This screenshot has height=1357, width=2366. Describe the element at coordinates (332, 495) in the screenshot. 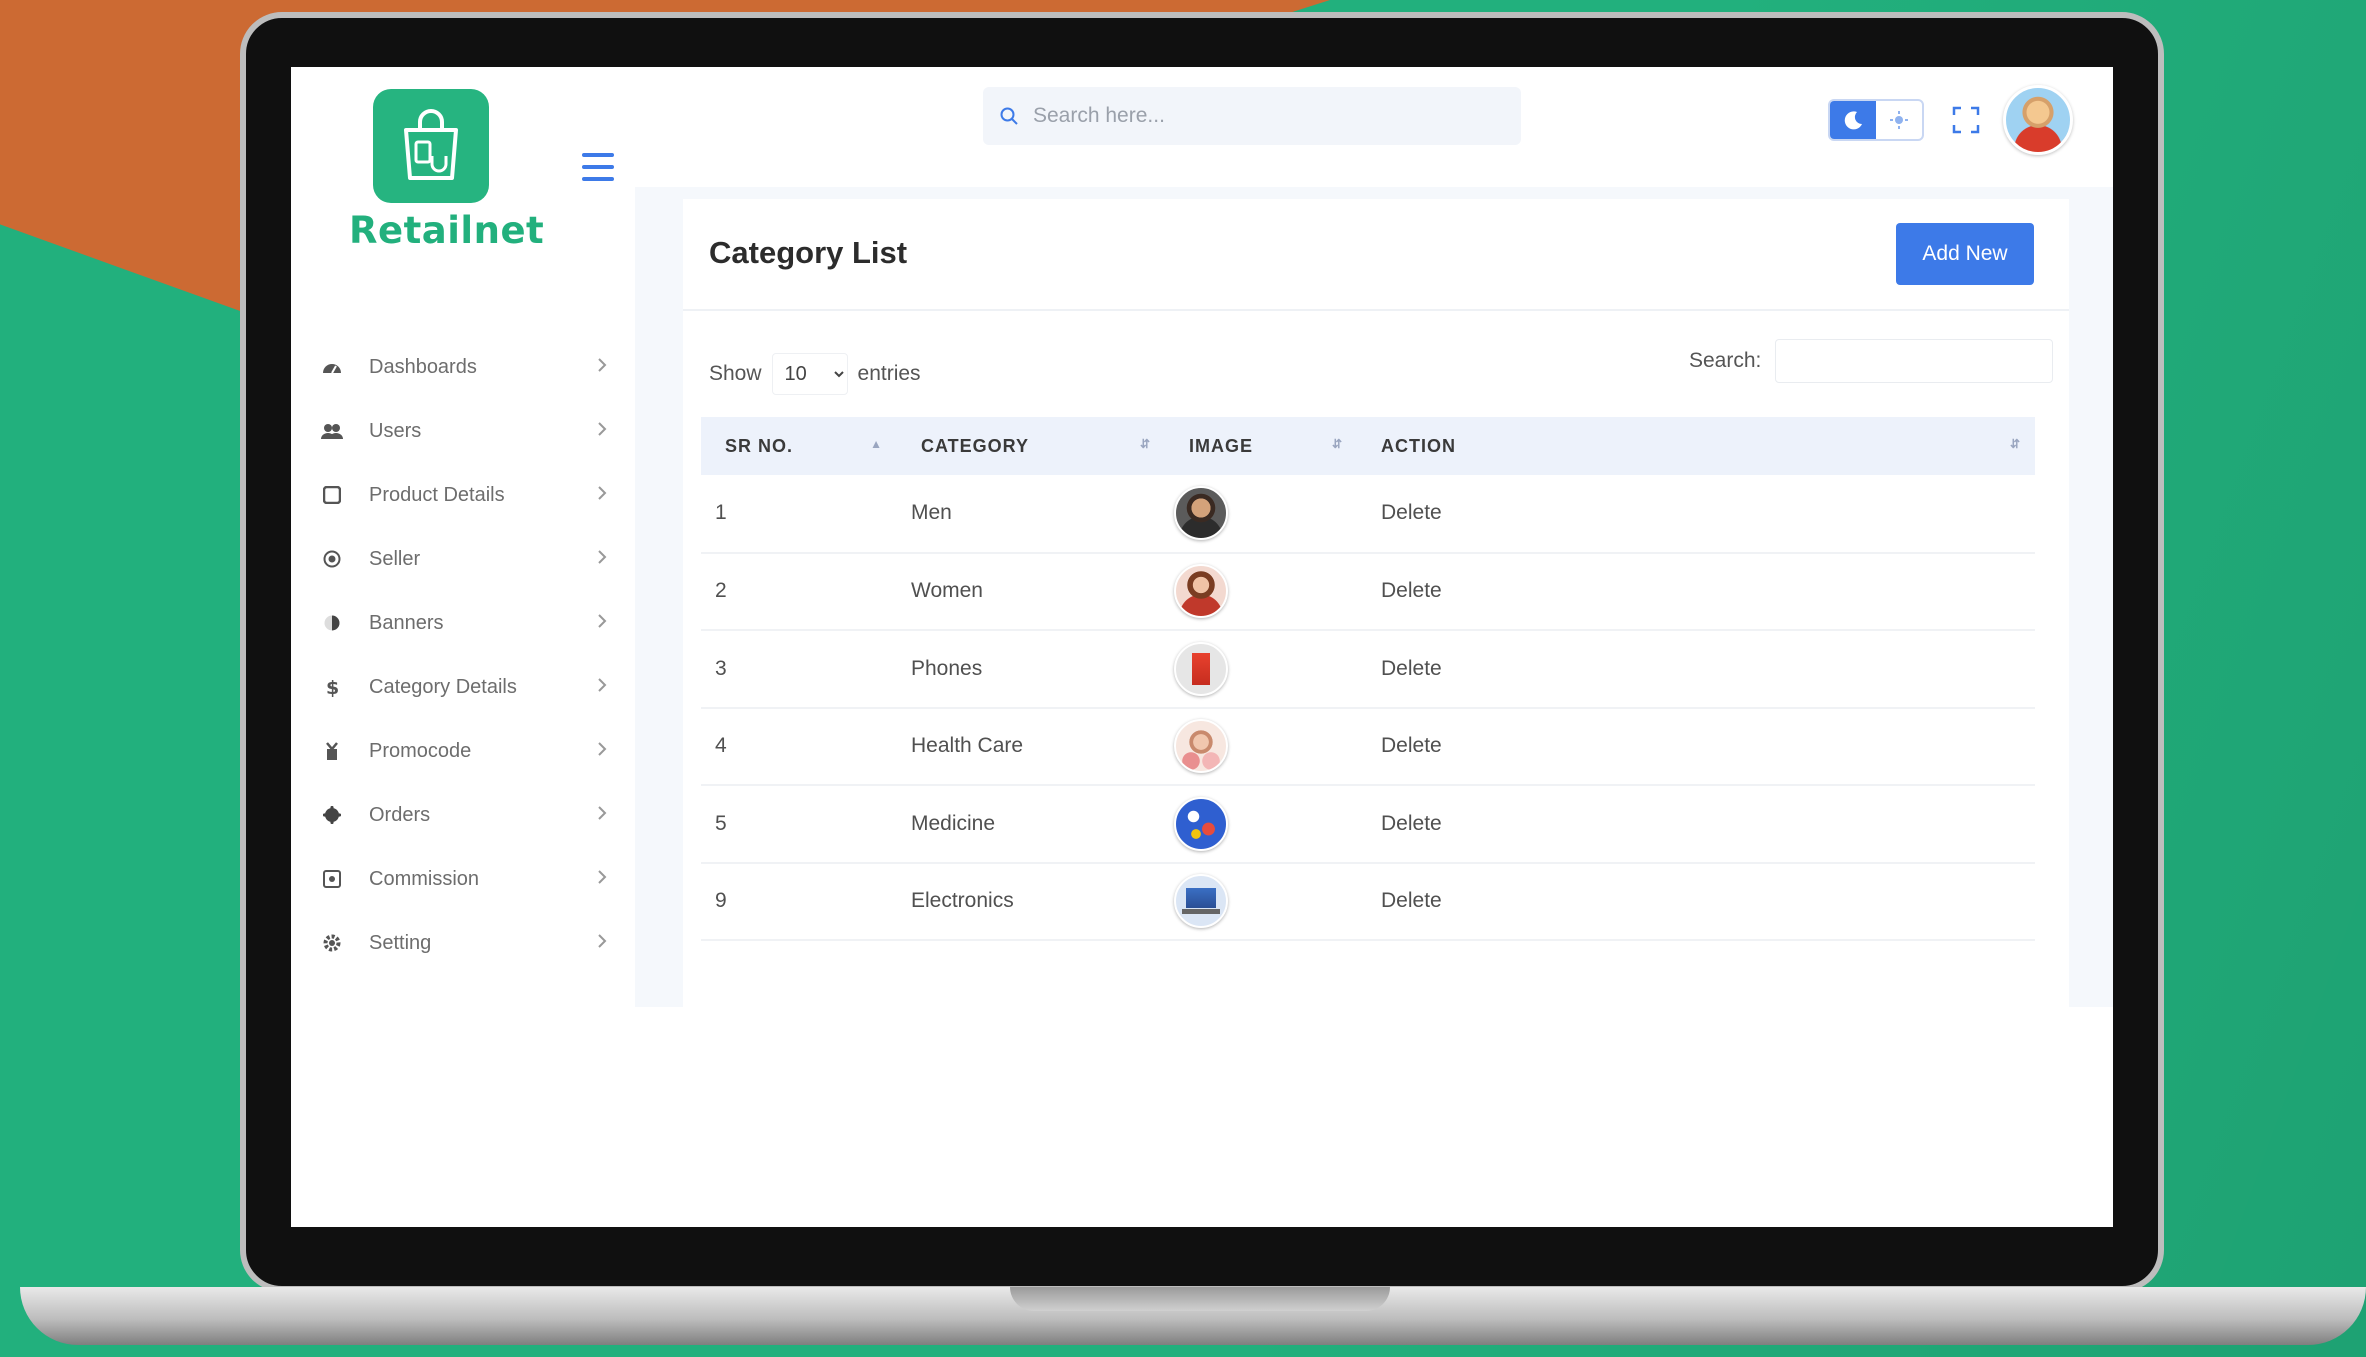

I see `box-icon` at that location.